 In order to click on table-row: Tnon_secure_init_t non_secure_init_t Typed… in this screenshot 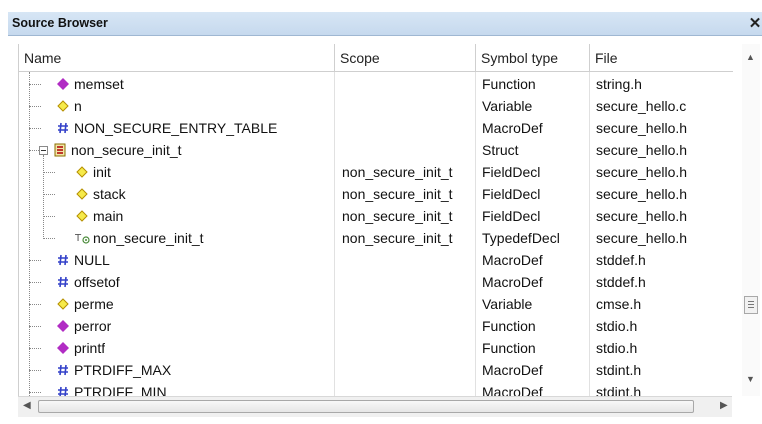, I will do `click(376, 238)`.